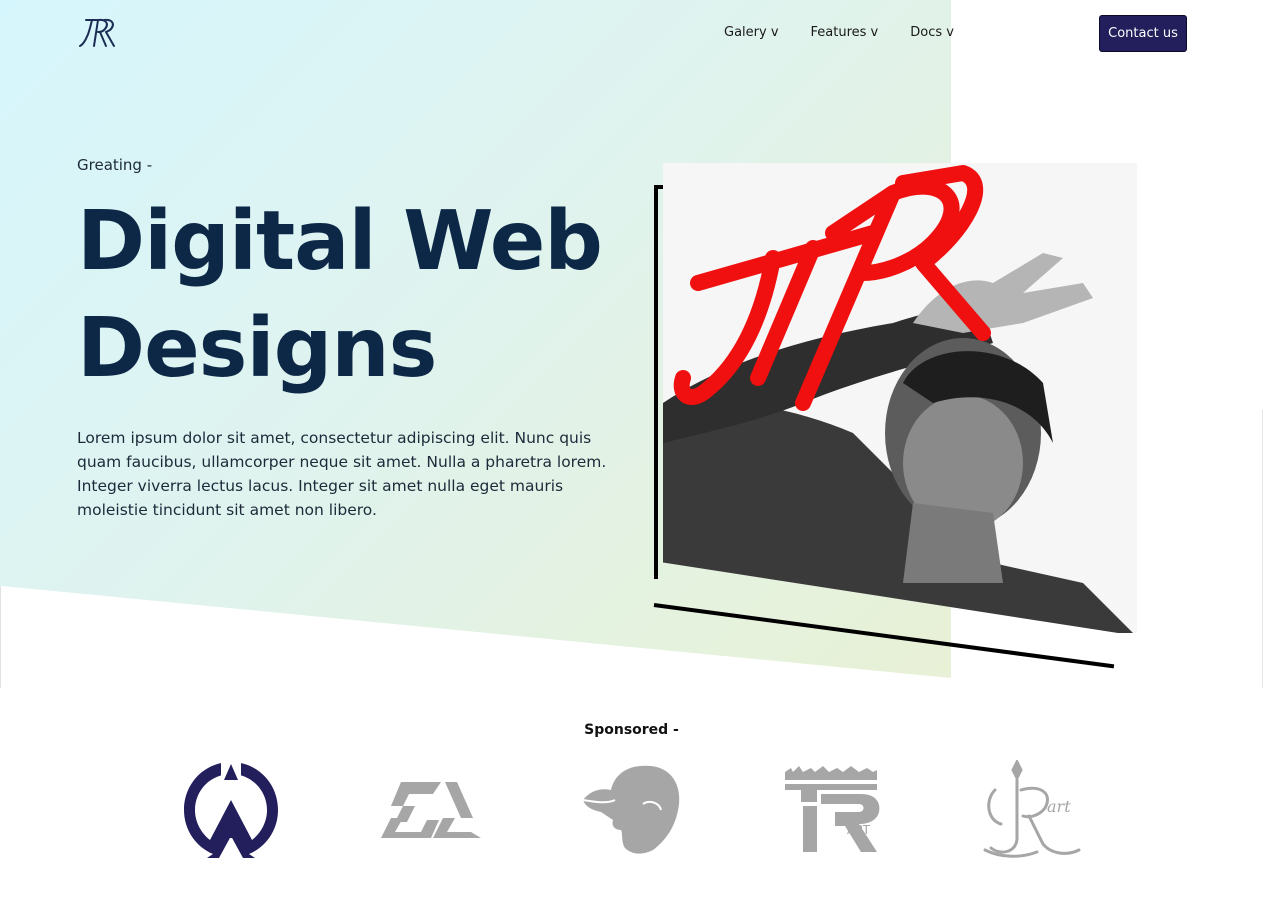  Describe the element at coordinates (631, 730) in the screenshot. I see `sponsors-heading: Sponsored -` at that location.